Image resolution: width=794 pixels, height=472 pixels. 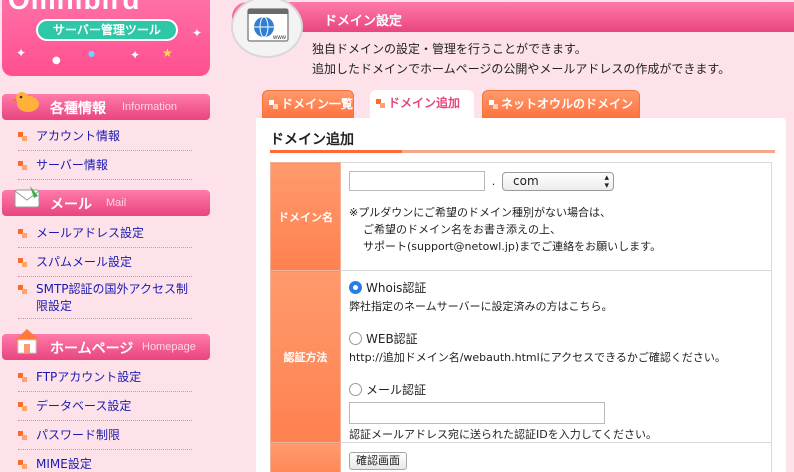 What do you see at coordinates (105, 461) in the screenshot?
I see `sidebar-item-mime: MIME設定` at bounding box center [105, 461].